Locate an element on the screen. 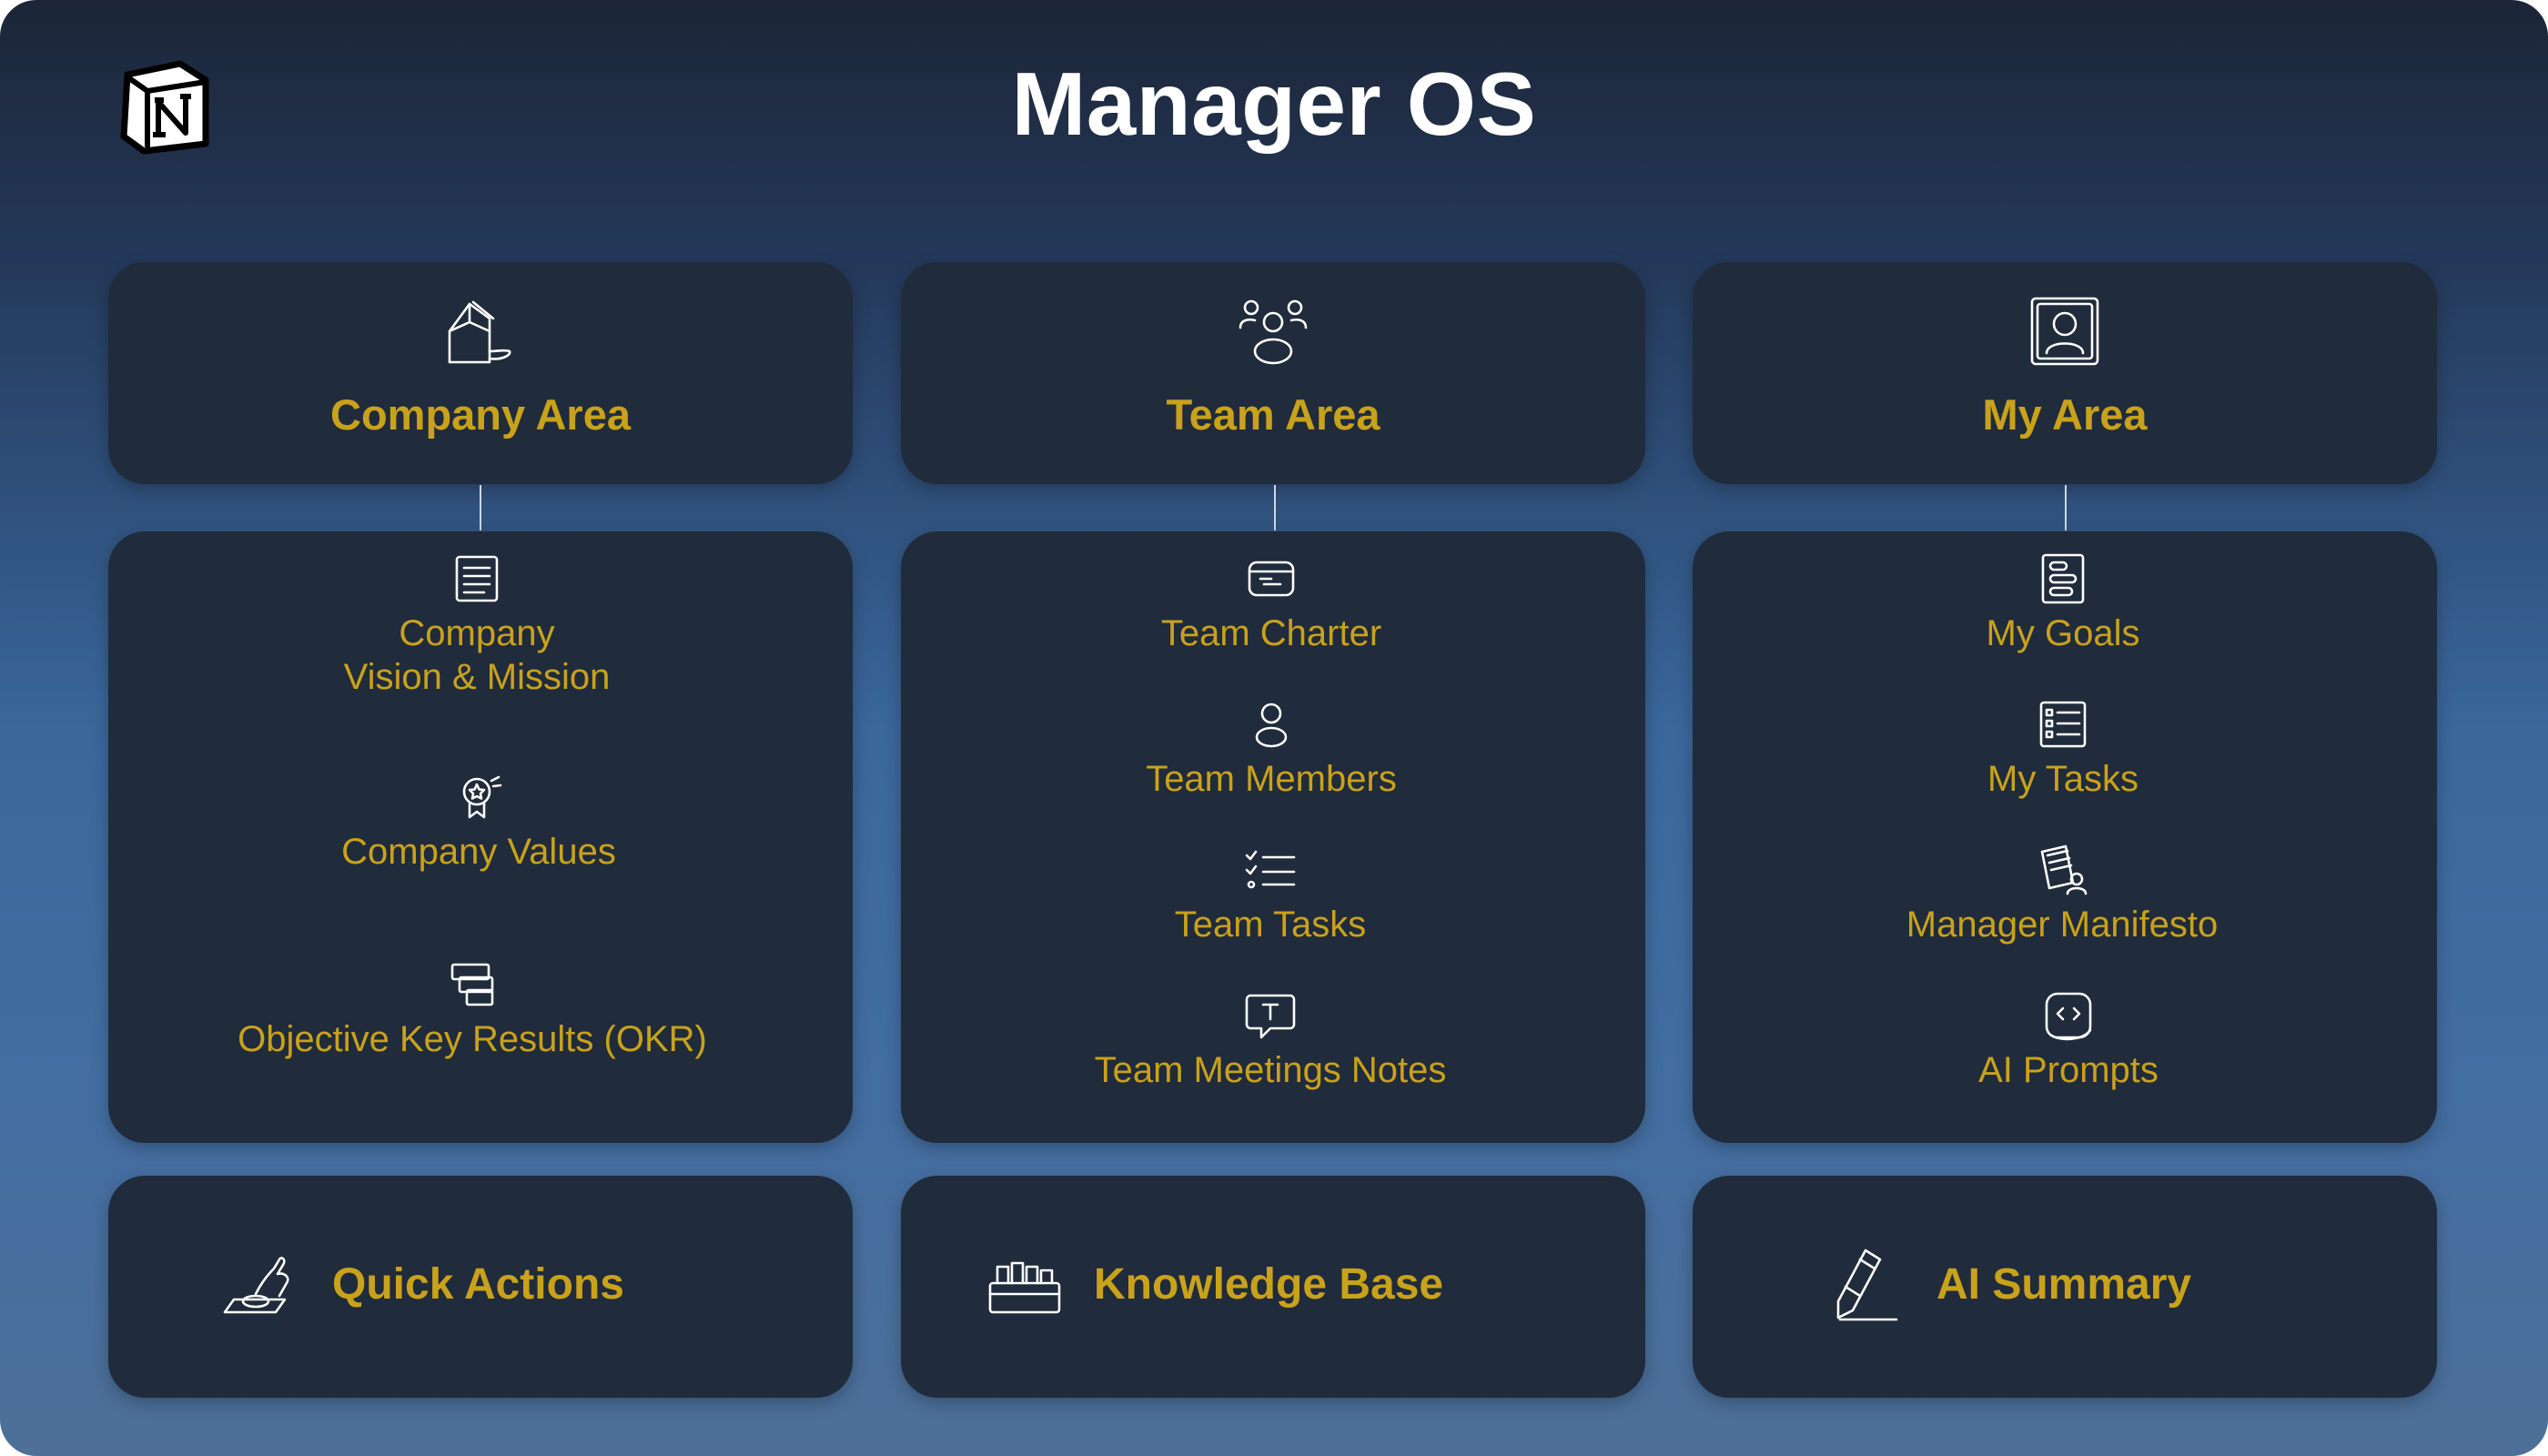 This screenshot has height=1456, width=2548. item-label: Manager Manifesto is located at coordinates (2063, 925).